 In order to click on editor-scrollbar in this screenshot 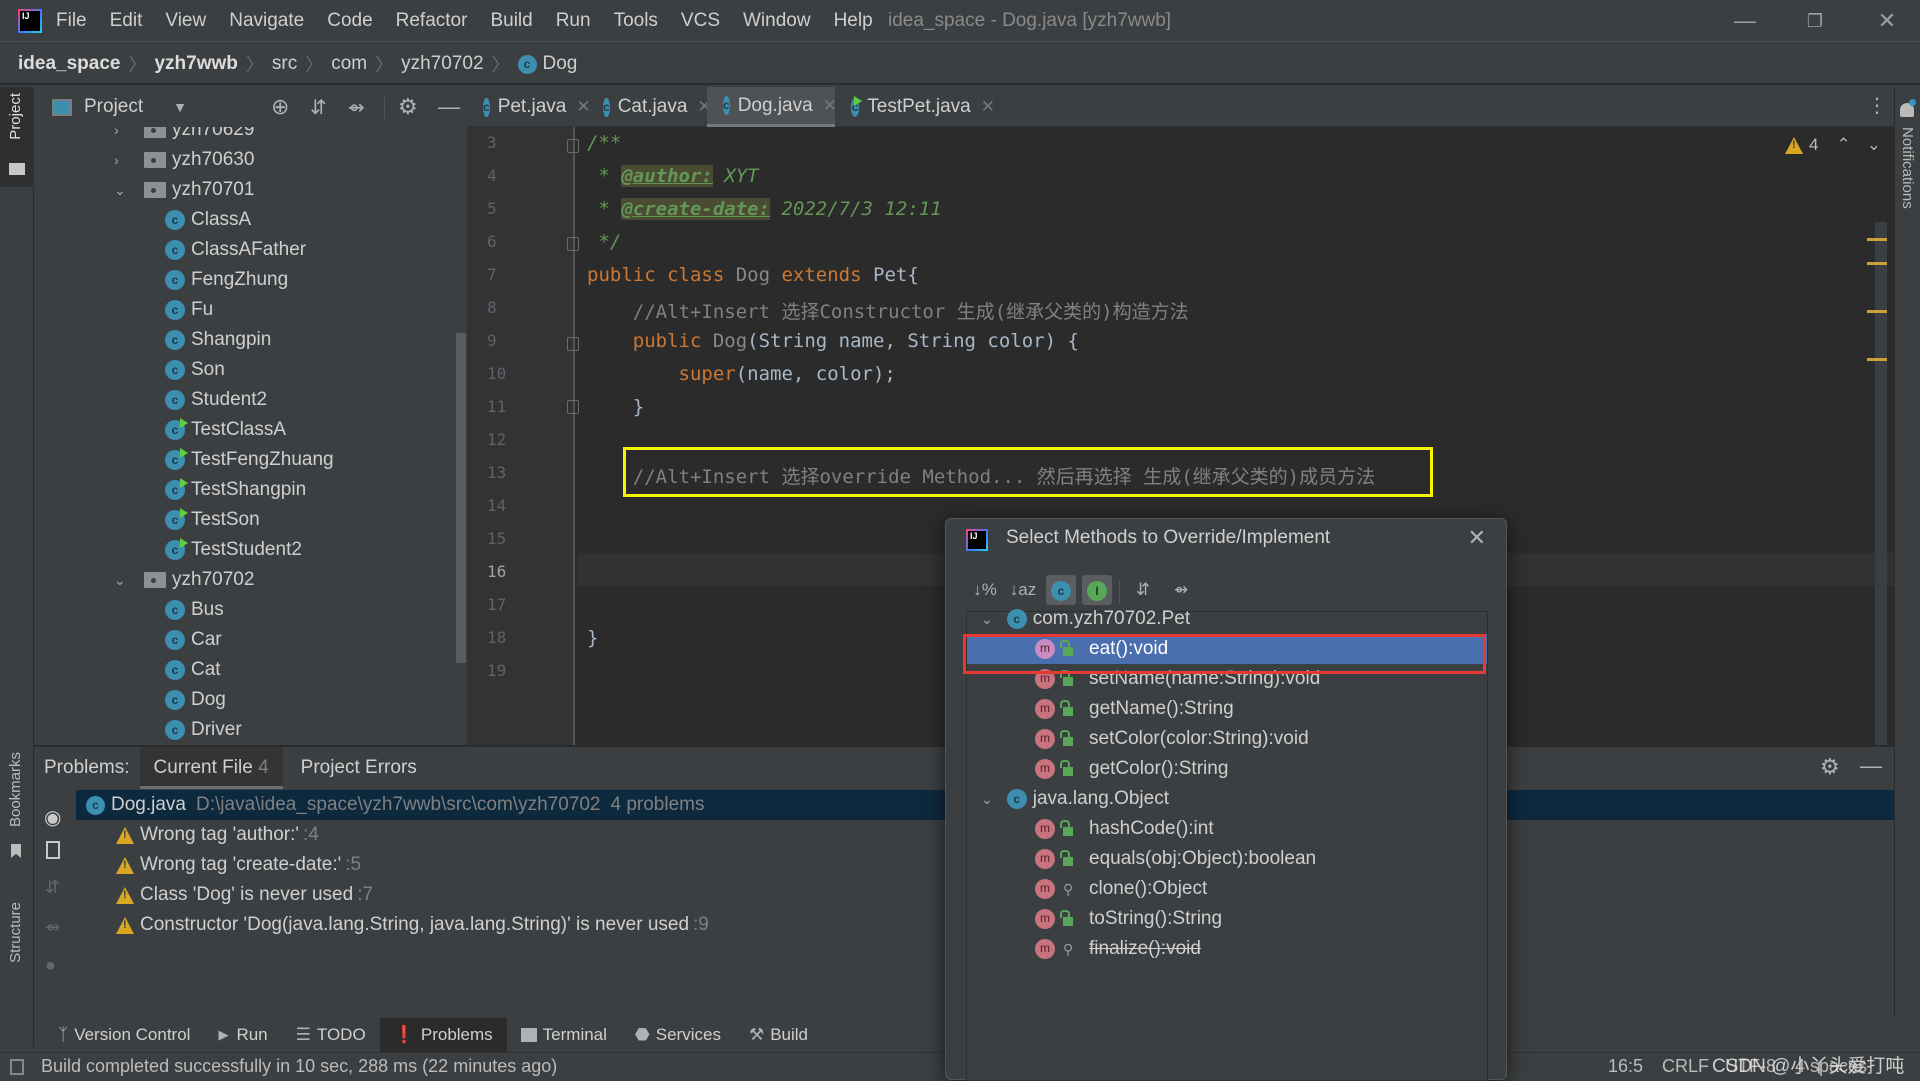, I will do `click(1881, 486)`.